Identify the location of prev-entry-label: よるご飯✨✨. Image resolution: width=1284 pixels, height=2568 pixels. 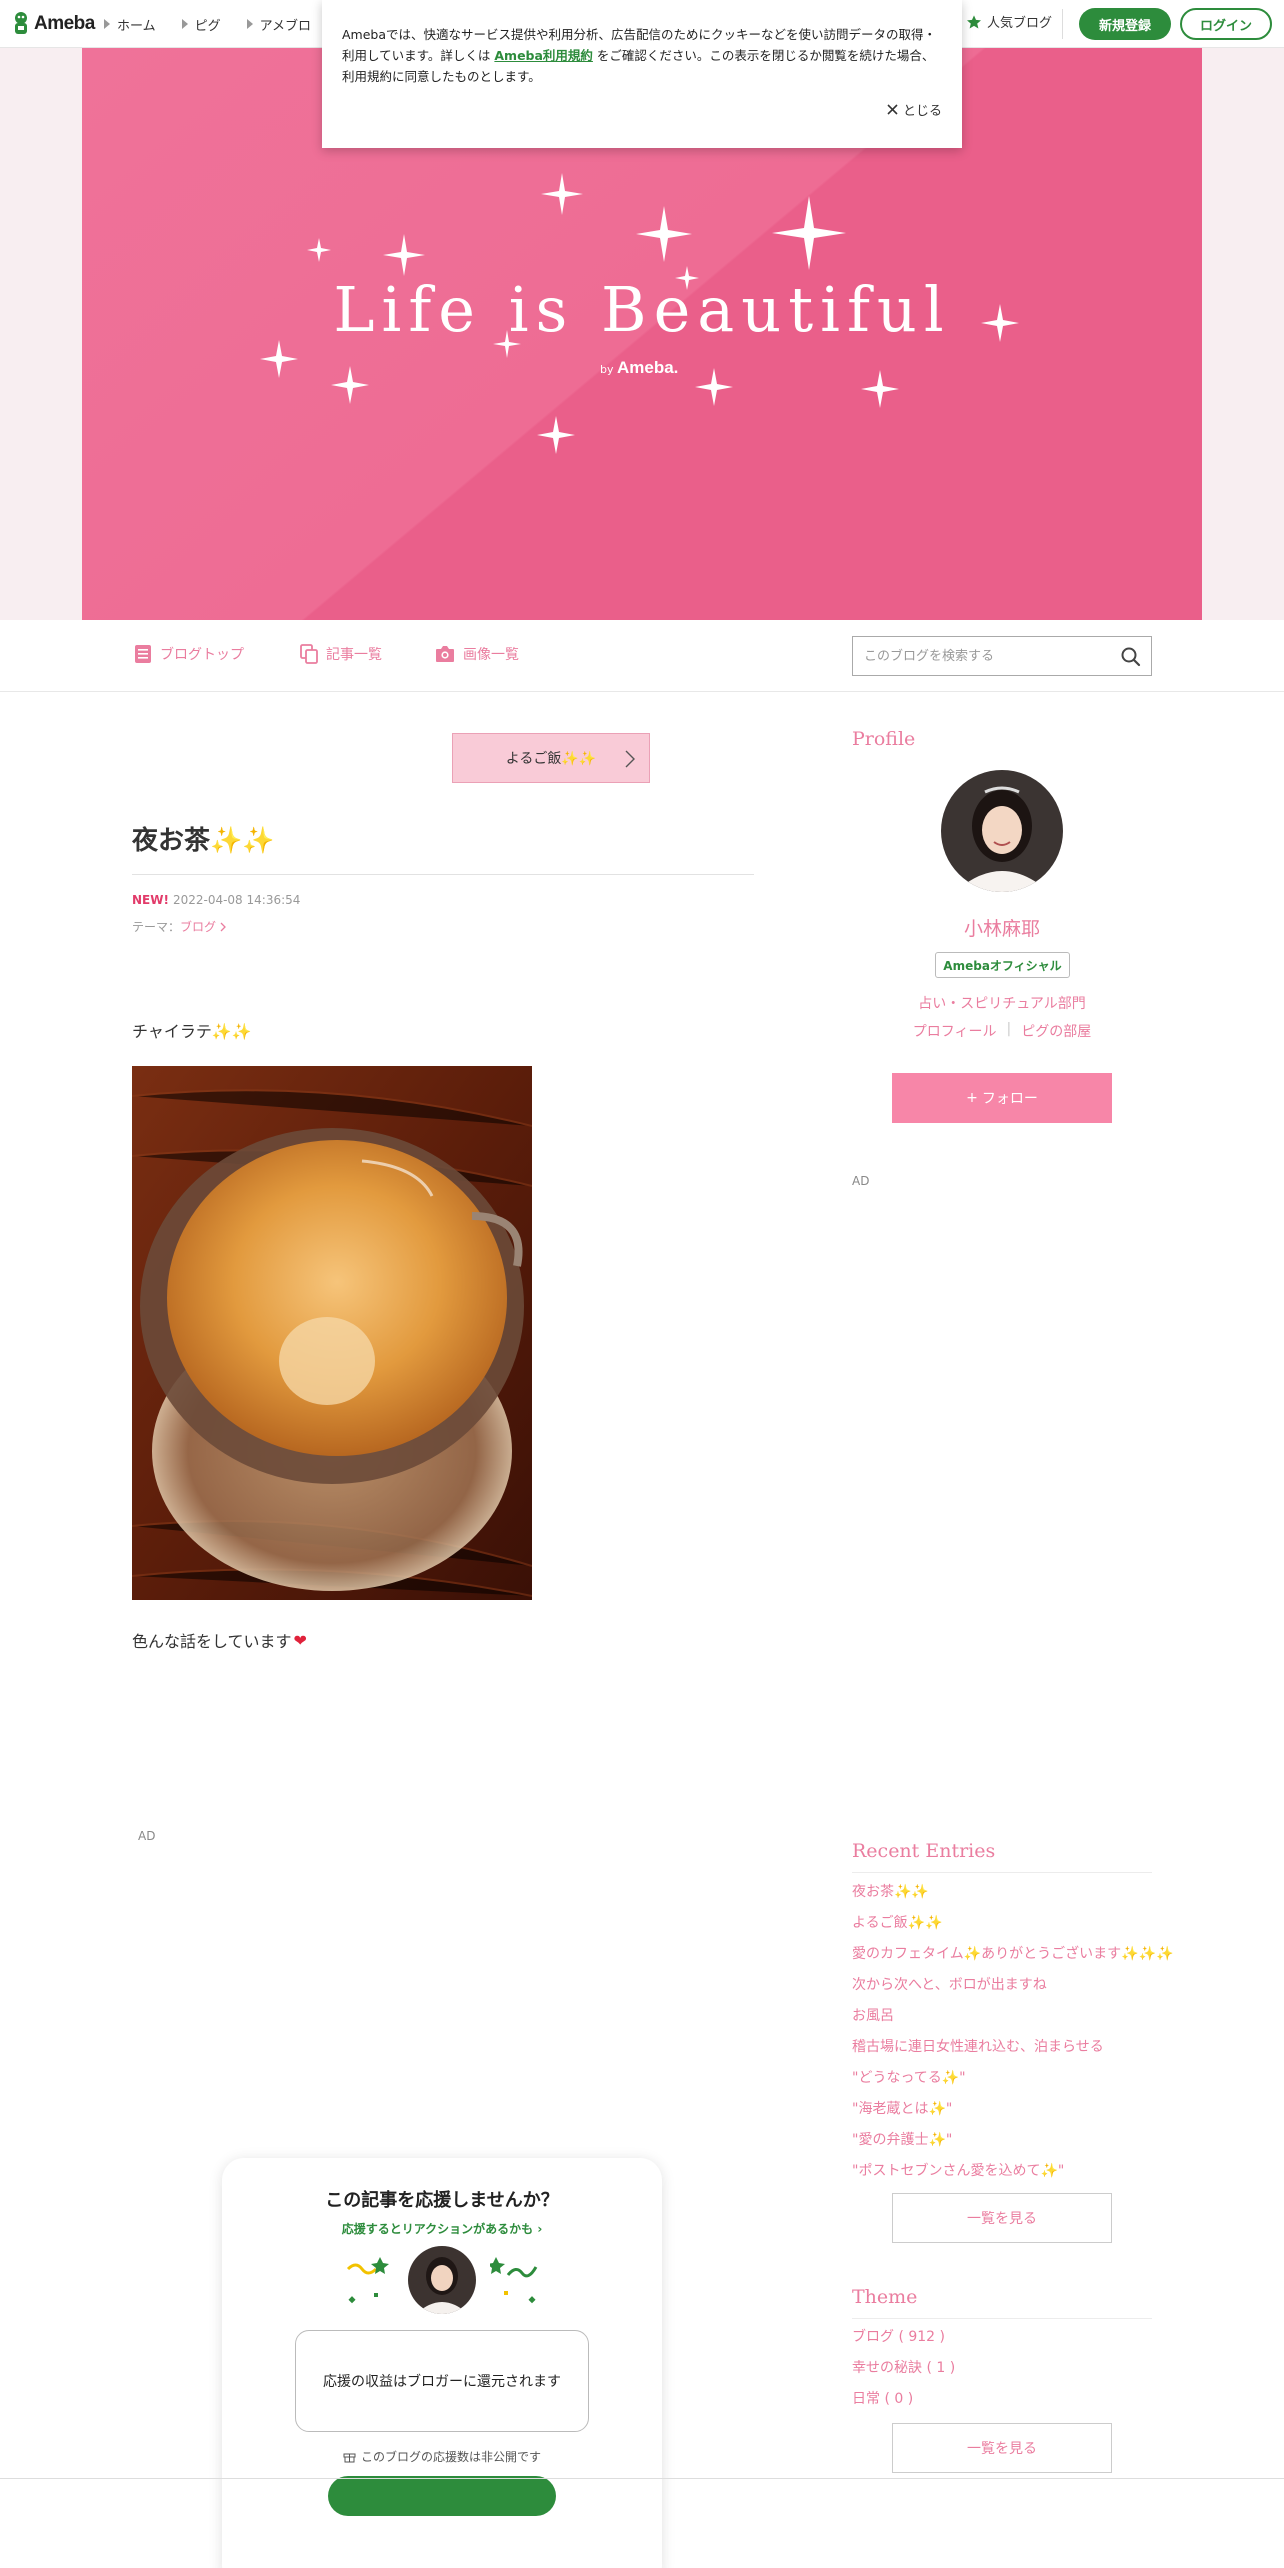
(551, 759).